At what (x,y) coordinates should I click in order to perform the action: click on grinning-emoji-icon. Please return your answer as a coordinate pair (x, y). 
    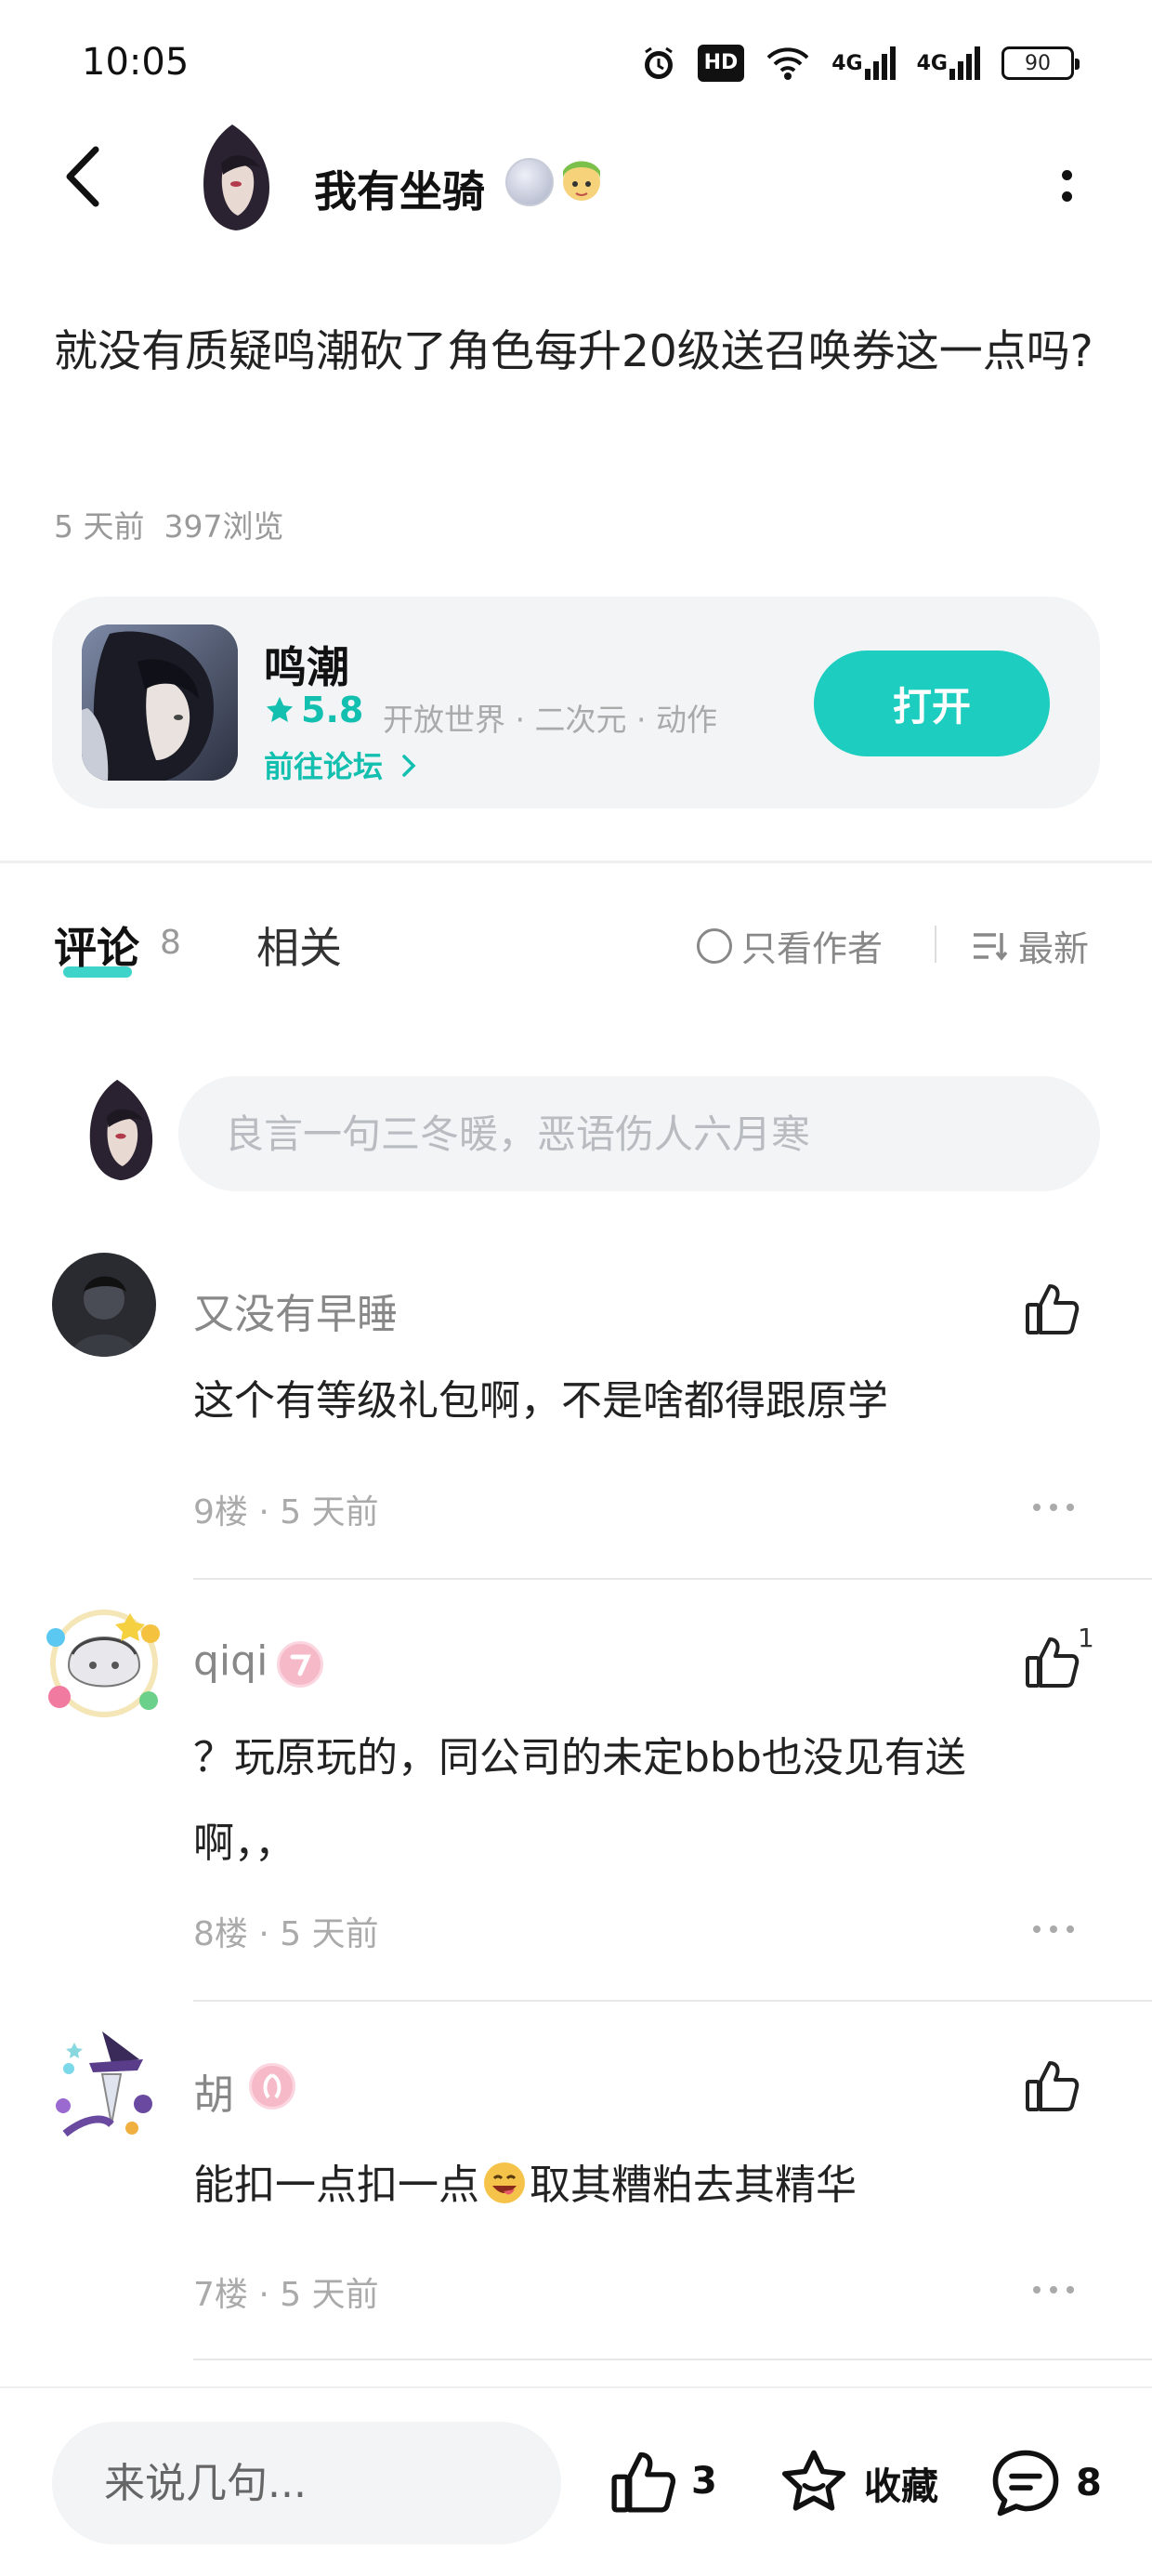
    Looking at the image, I should click on (505, 2176).